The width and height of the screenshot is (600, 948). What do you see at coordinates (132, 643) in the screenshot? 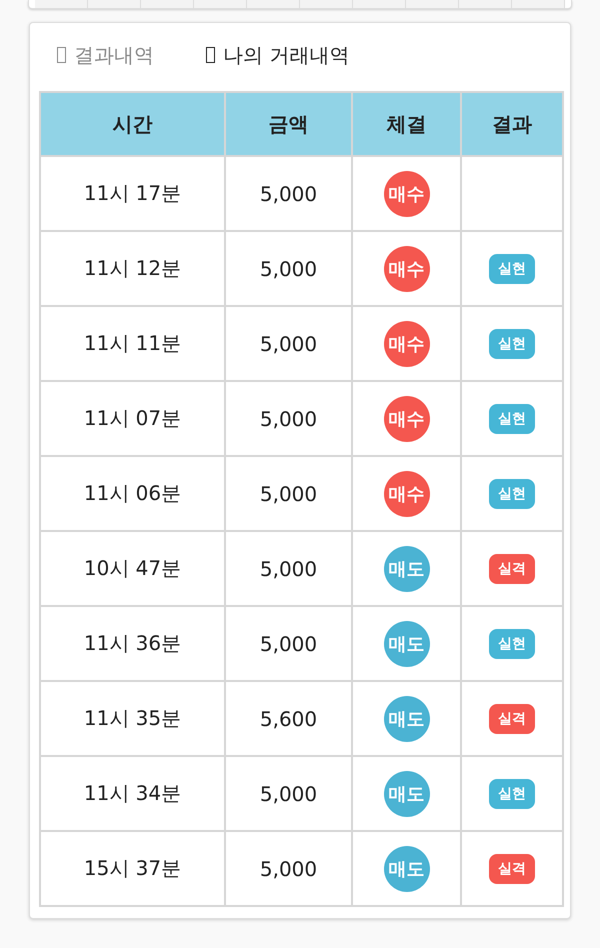
I see `time-cell: 11시 36분` at bounding box center [132, 643].